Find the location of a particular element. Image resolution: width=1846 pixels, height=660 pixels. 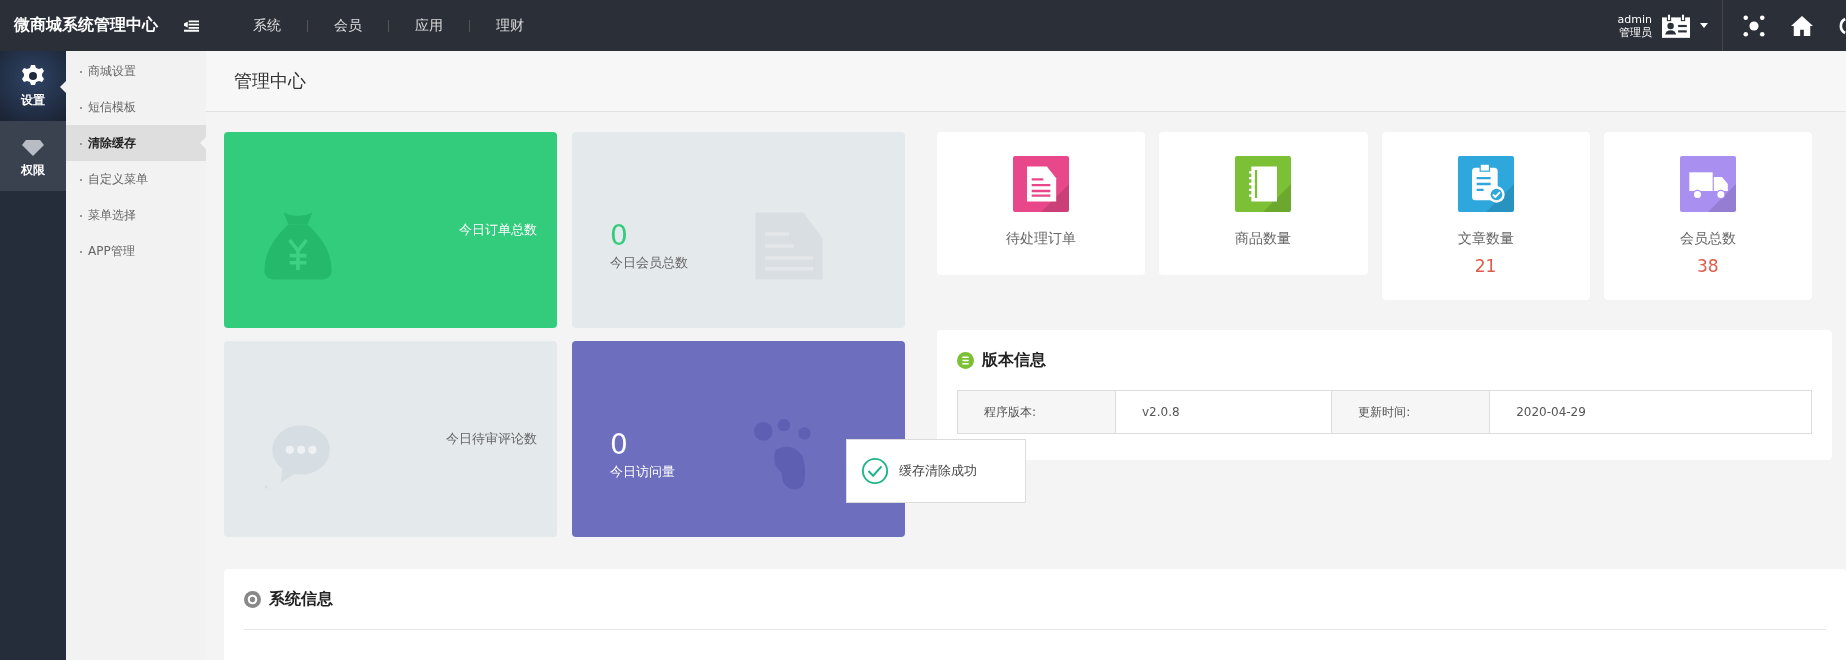

stat-label: 今日会员总数 is located at coordinates (649, 263).